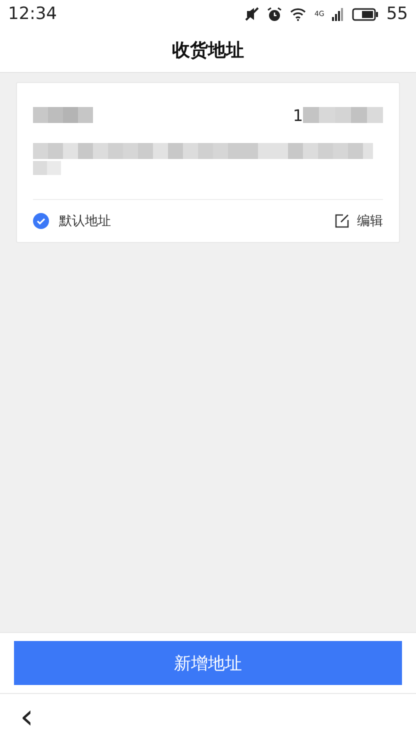 This screenshot has height=740, width=416. Describe the element at coordinates (252, 14) in the screenshot. I see `mute-icon` at that location.